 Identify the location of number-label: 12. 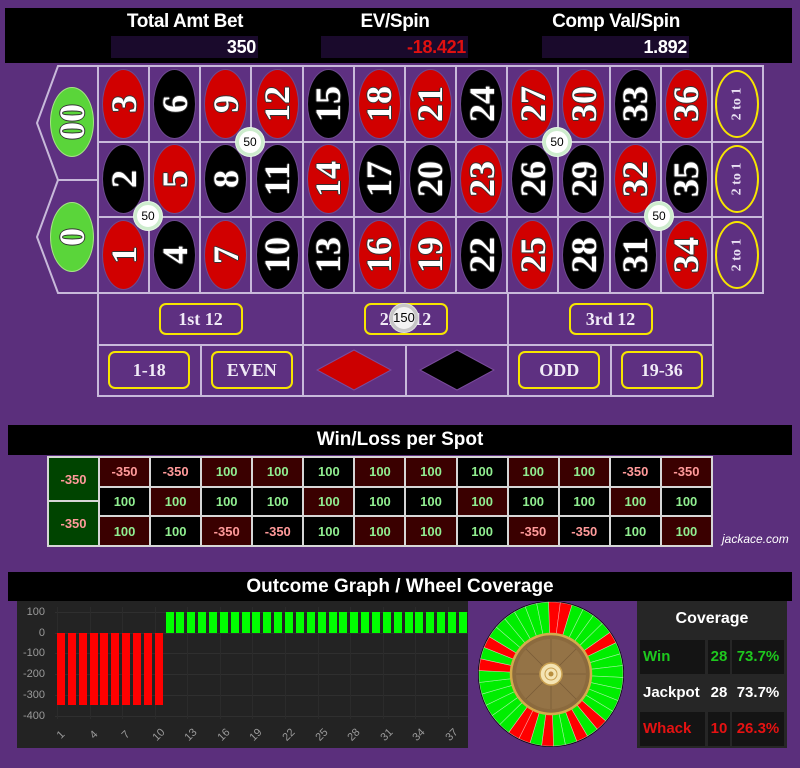
(277, 103).